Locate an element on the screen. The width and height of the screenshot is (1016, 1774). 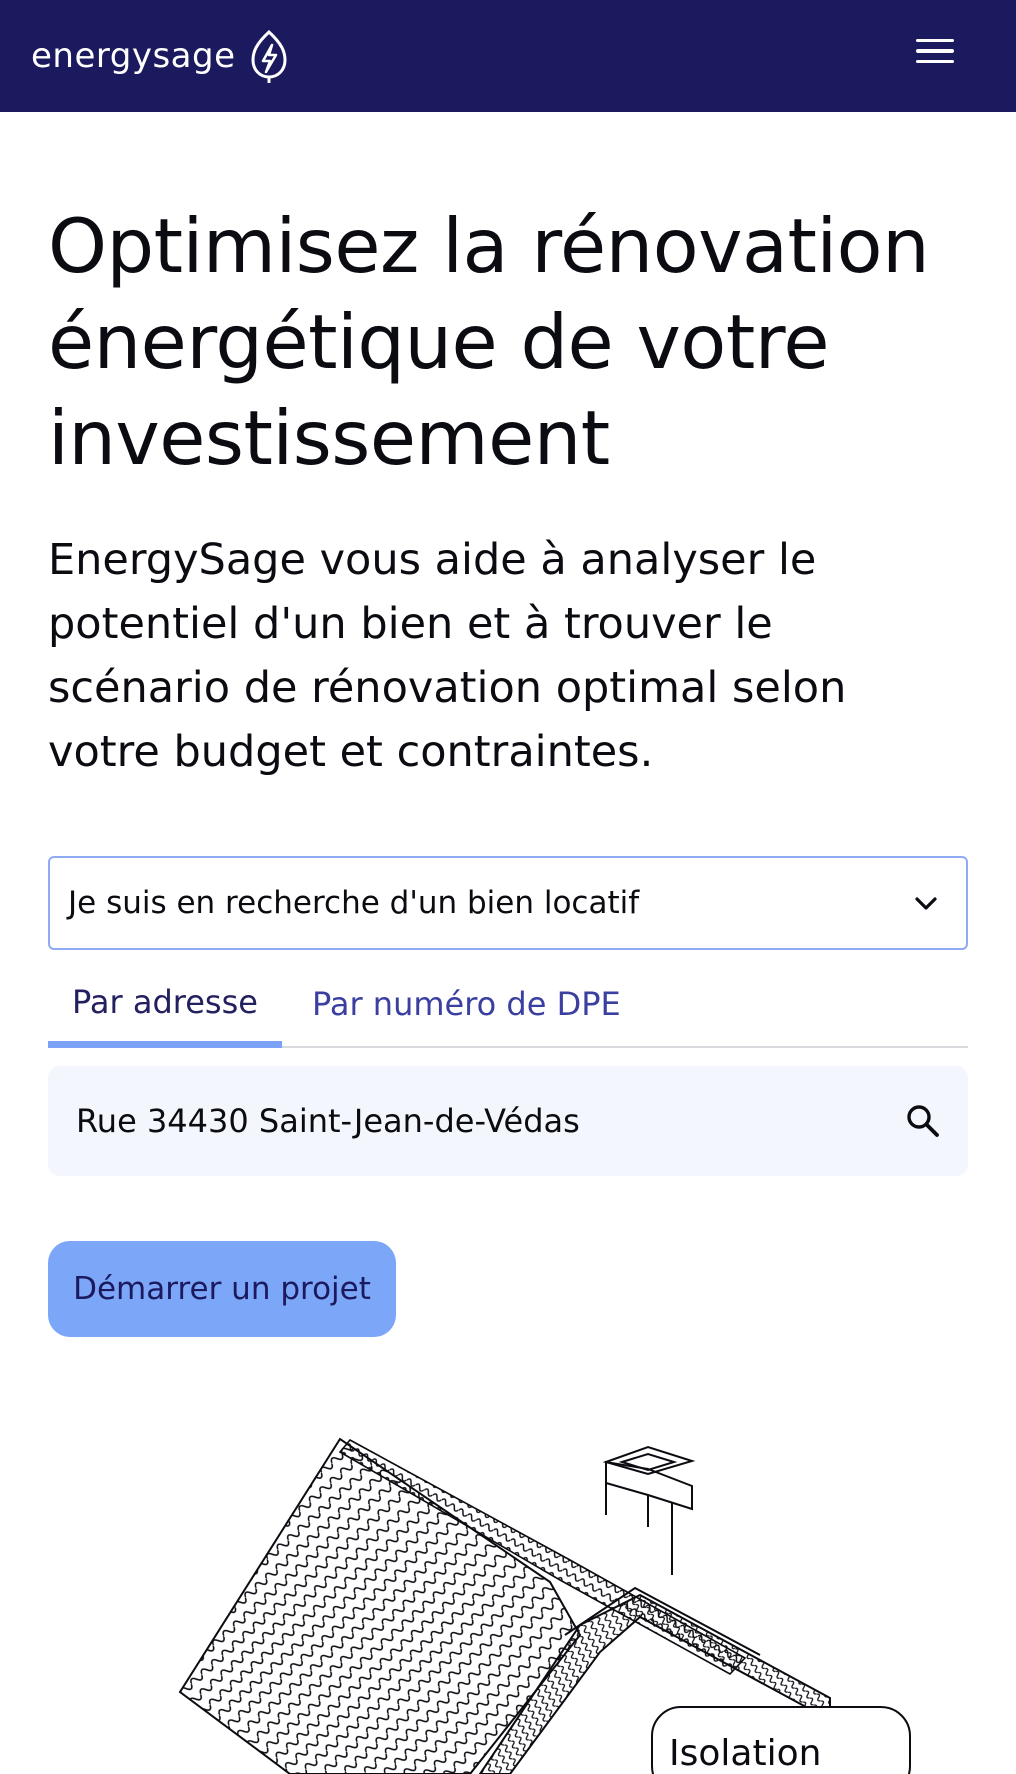
hamburger-menu-icon is located at coordinates (935, 51).